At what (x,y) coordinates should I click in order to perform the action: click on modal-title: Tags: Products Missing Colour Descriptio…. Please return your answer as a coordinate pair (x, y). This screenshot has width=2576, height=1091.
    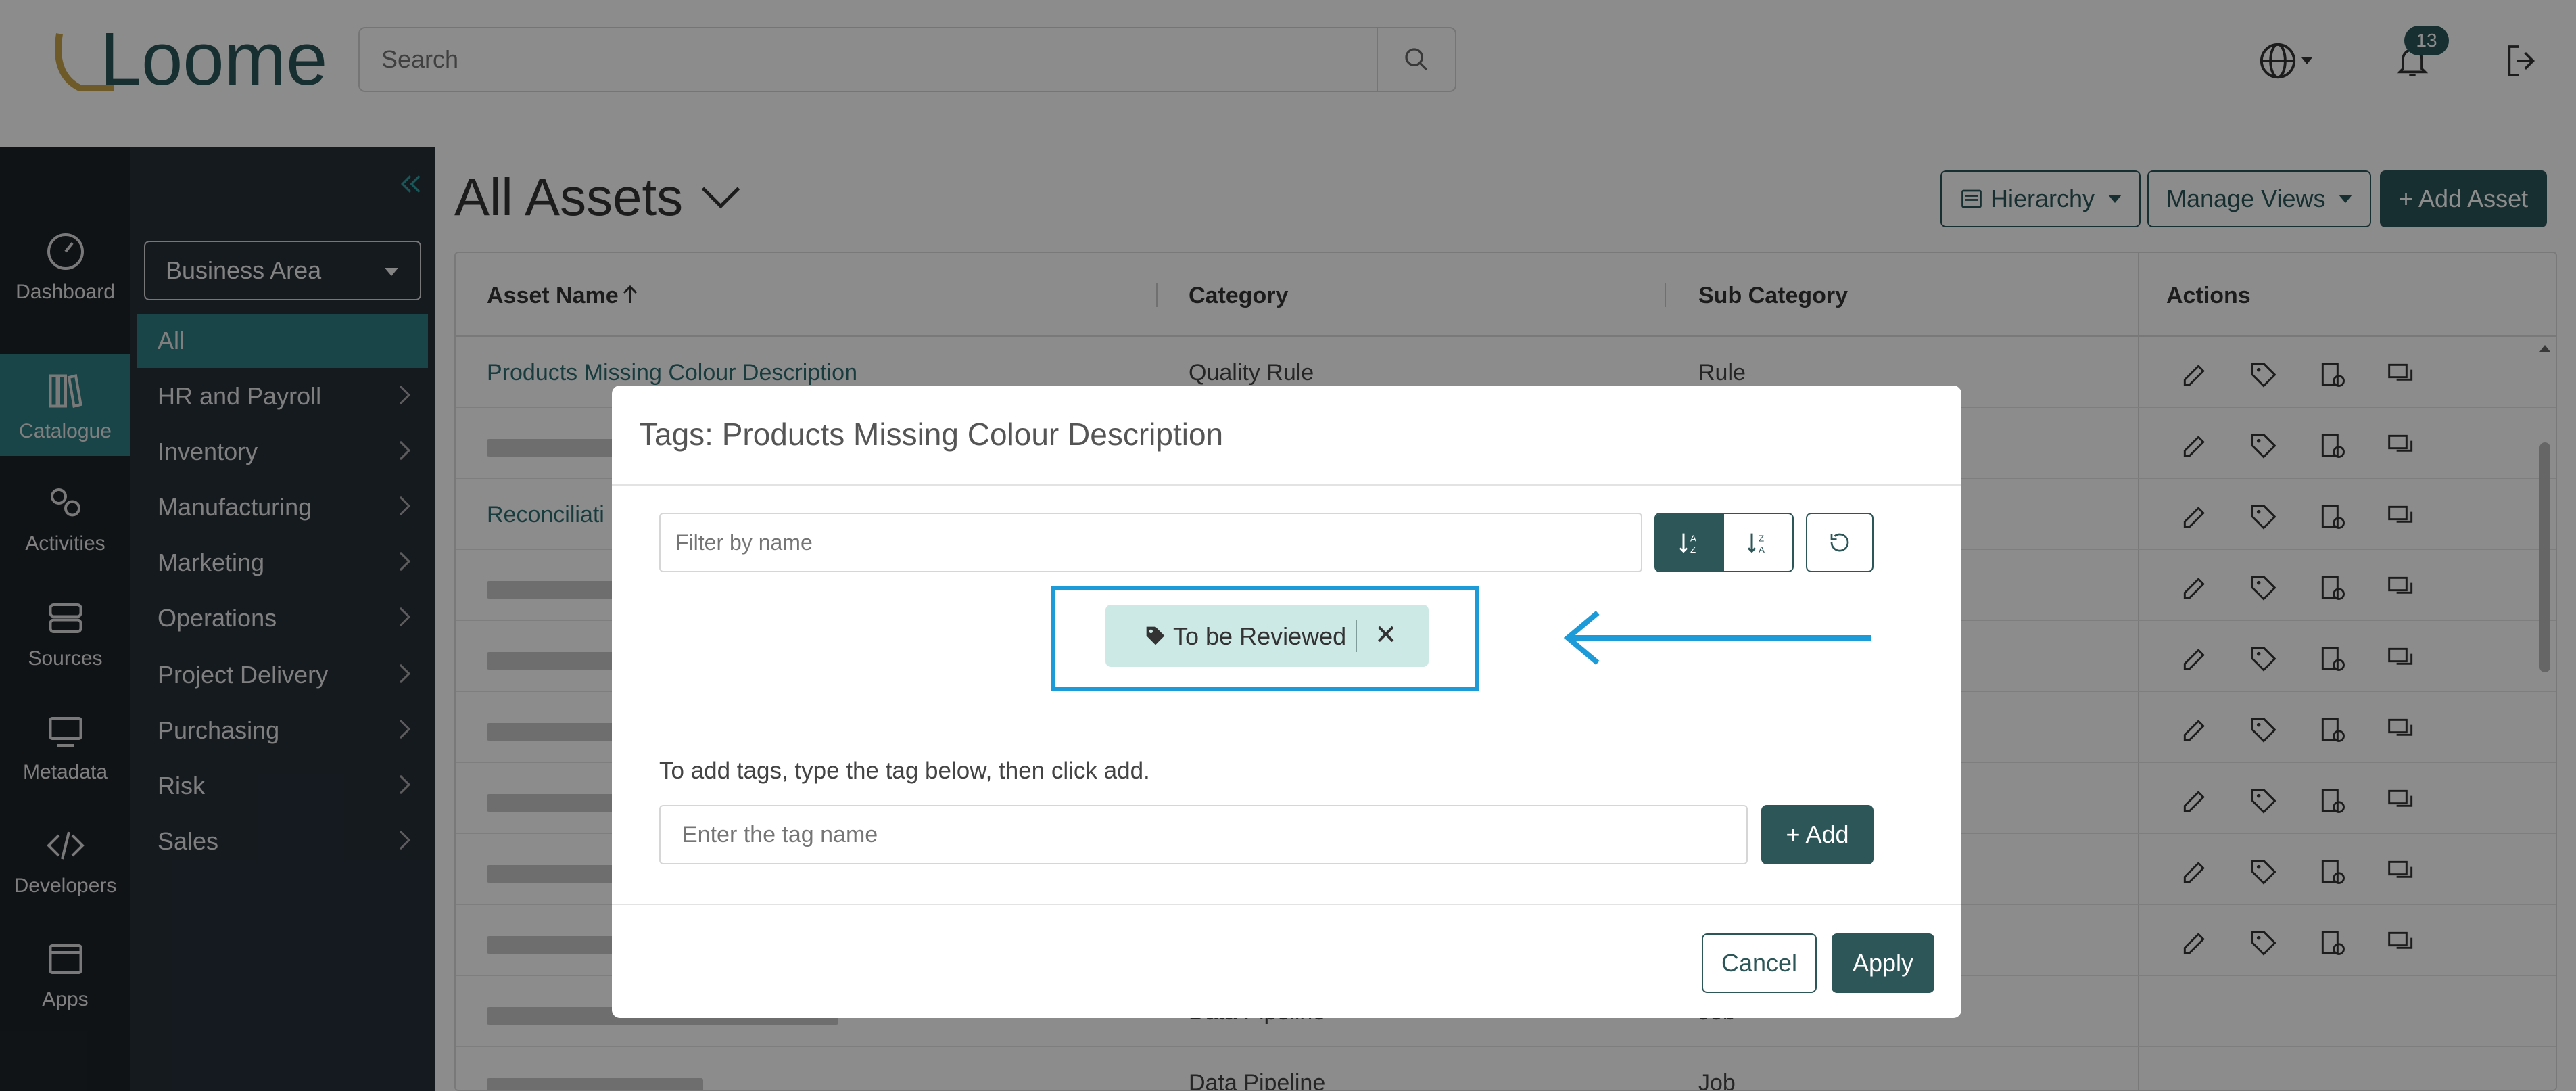
    Looking at the image, I should click on (931, 434).